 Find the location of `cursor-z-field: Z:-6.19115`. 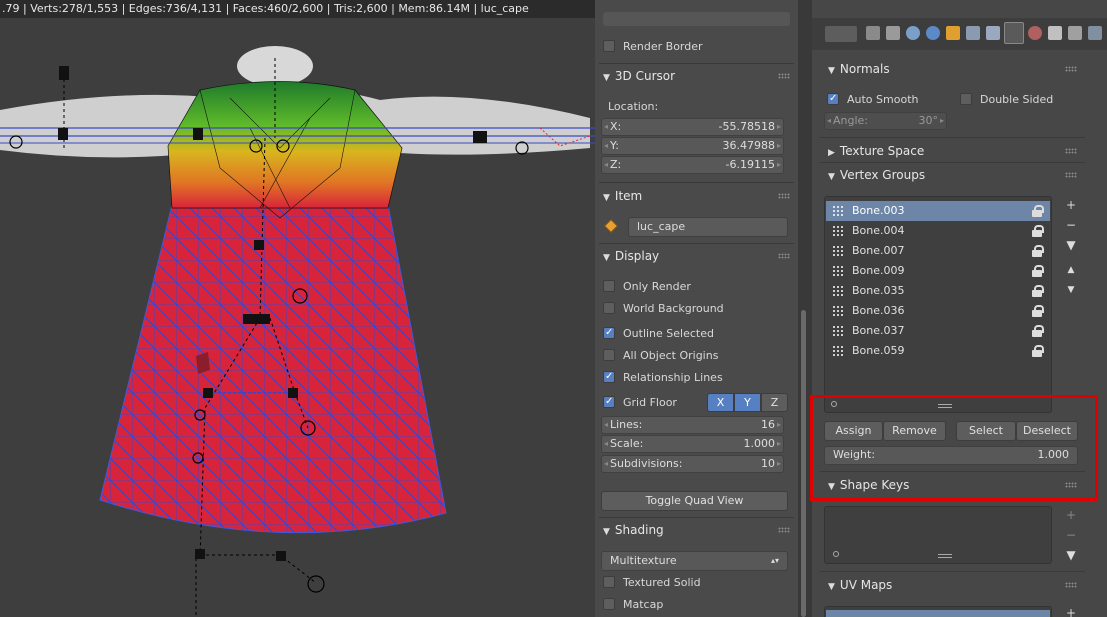

cursor-z-field: Z:-6.19115 is located at coordinates (692, 165).